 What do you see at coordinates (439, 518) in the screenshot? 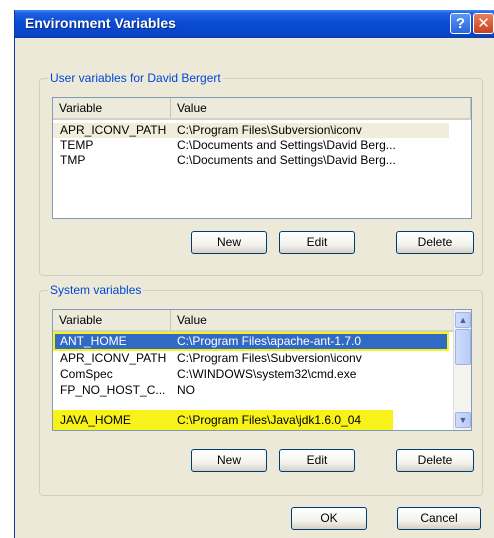
I see `cancel-button: Cancel` at bounding box center [439, 518].